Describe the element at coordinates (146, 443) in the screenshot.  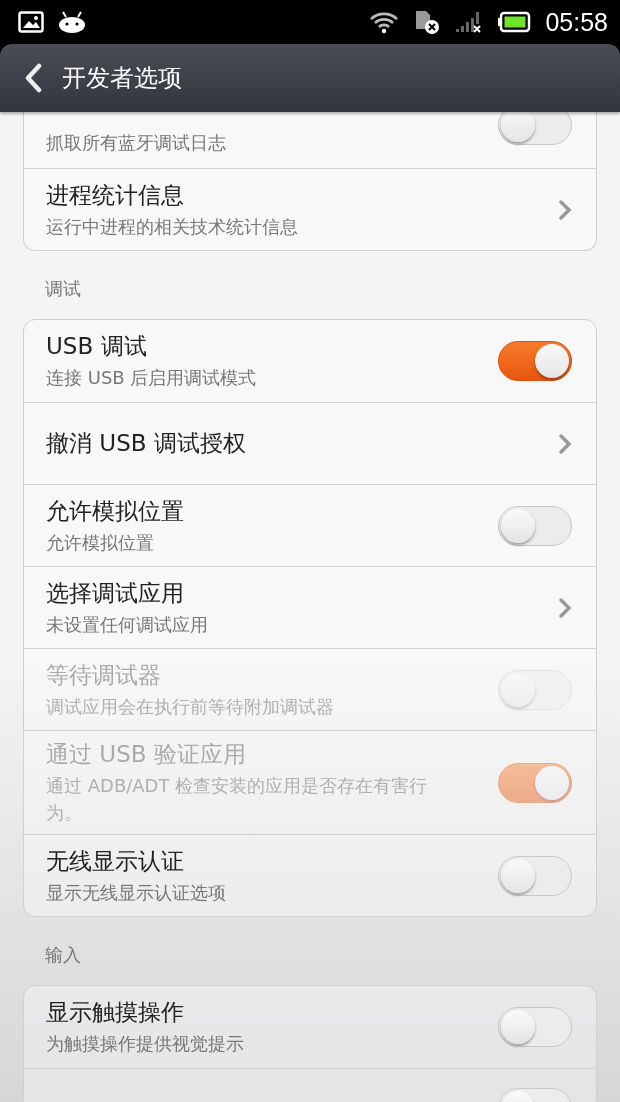
I see `setting-title: 撤消 USB 调试授权` at that location.